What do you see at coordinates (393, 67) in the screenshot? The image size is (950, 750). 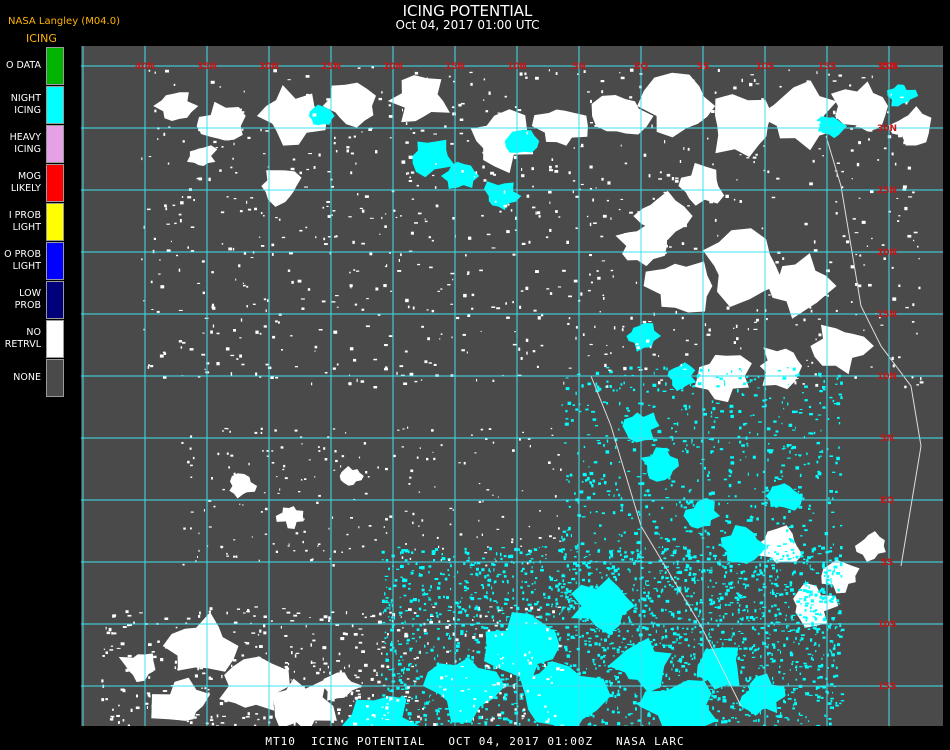 I see `top-grid-label: 20N` at bounding box center [393, 67].